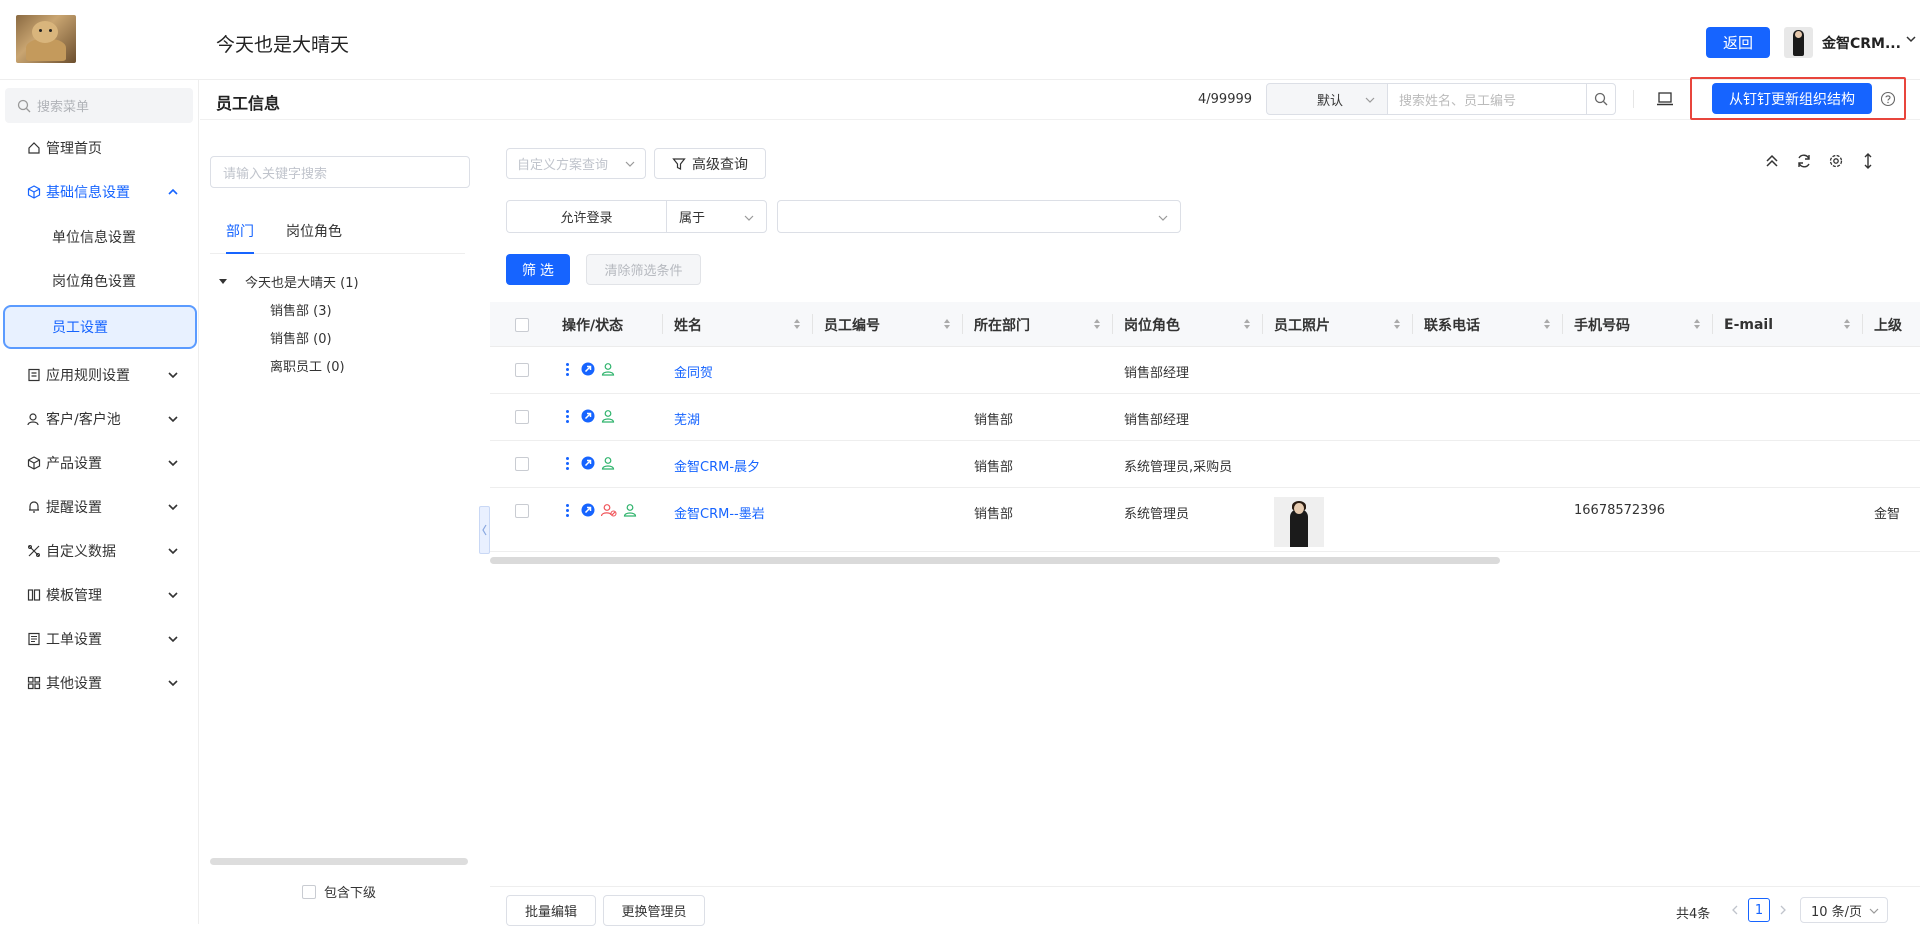 The height and width of the screenshot is (926, 1920). What do you see at coordinates (716, 216) in the screenshot?
I see `filter-operator-select: 属于` at bounding box center [716, 216].